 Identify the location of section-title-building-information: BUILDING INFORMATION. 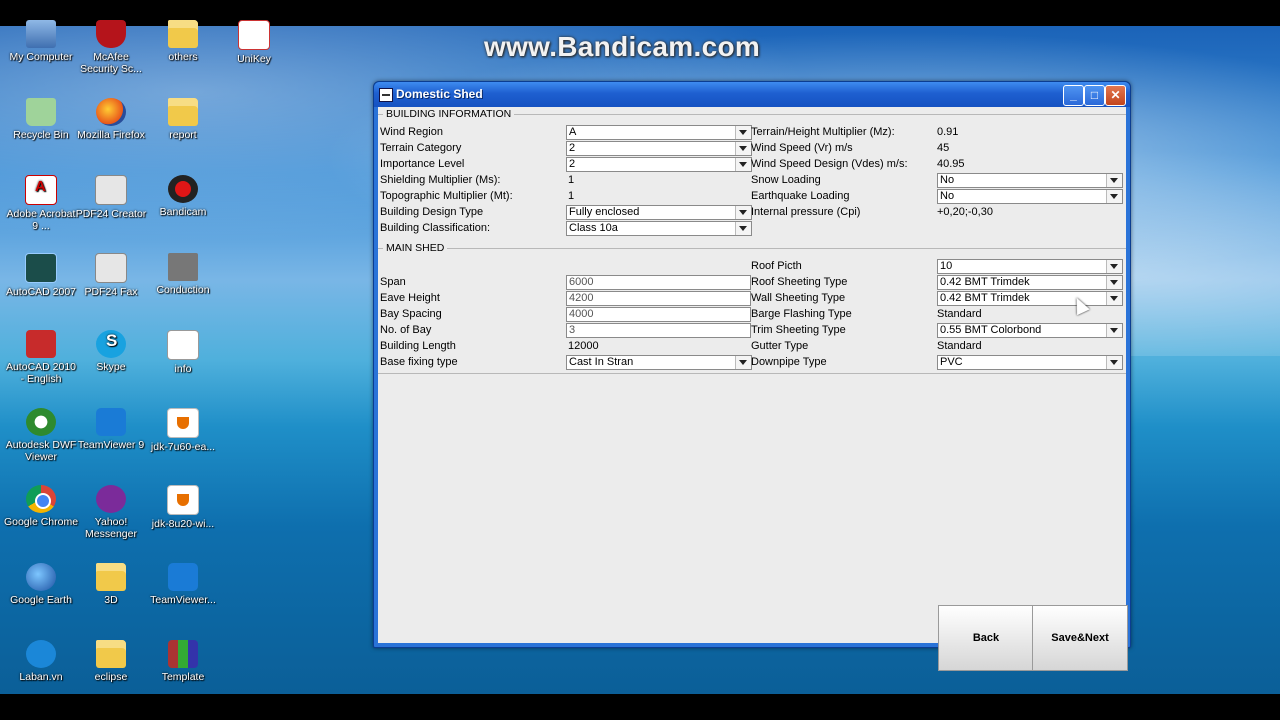
(449, 114).